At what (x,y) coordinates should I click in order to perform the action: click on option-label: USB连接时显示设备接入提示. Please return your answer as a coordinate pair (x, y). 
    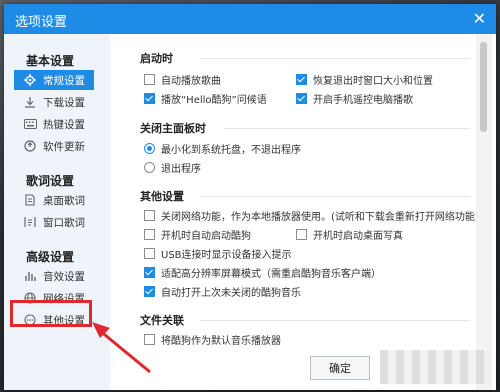
    Looking at the image, I should click on (226, 255).